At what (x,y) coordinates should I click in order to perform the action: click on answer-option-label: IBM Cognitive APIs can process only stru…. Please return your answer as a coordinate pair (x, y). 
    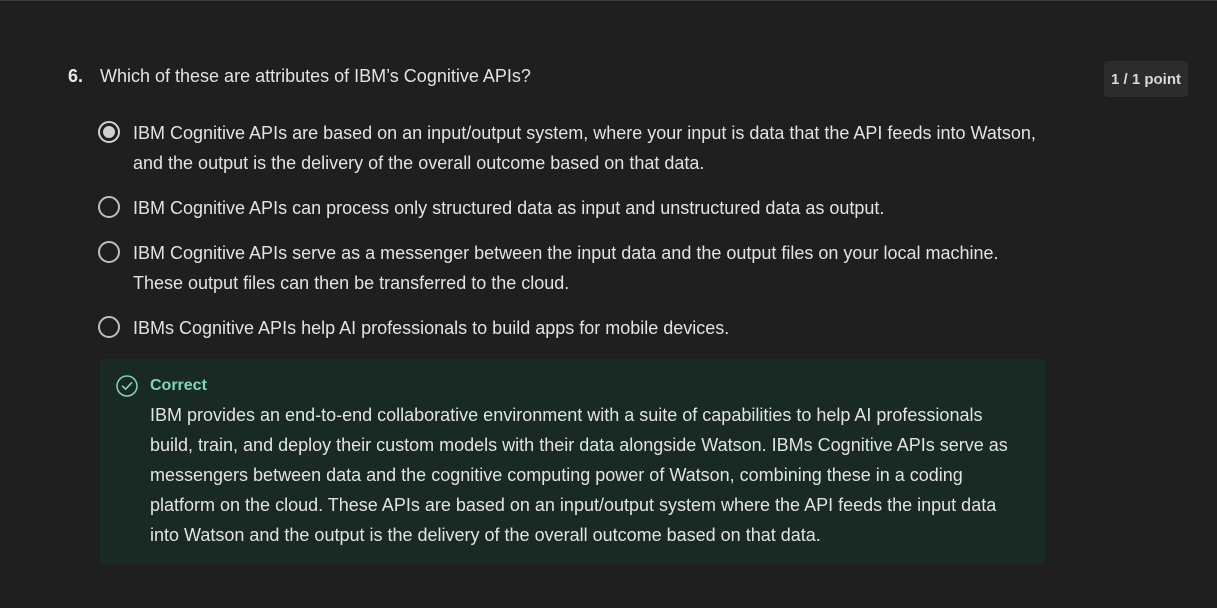
    Looking at the image, I should click on (509, 208).